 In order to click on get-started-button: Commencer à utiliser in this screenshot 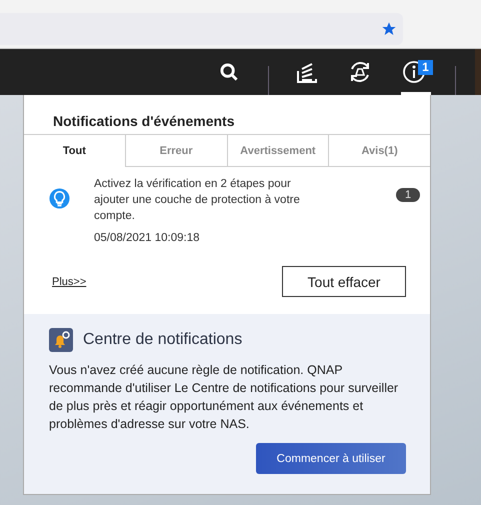, I will do `click(331, 458)`.